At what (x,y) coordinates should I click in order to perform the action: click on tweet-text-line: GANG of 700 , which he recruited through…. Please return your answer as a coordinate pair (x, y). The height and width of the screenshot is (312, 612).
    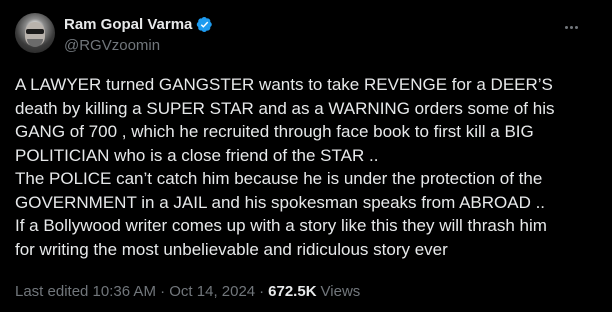
    Looking at the image, I should click on (274, 131).